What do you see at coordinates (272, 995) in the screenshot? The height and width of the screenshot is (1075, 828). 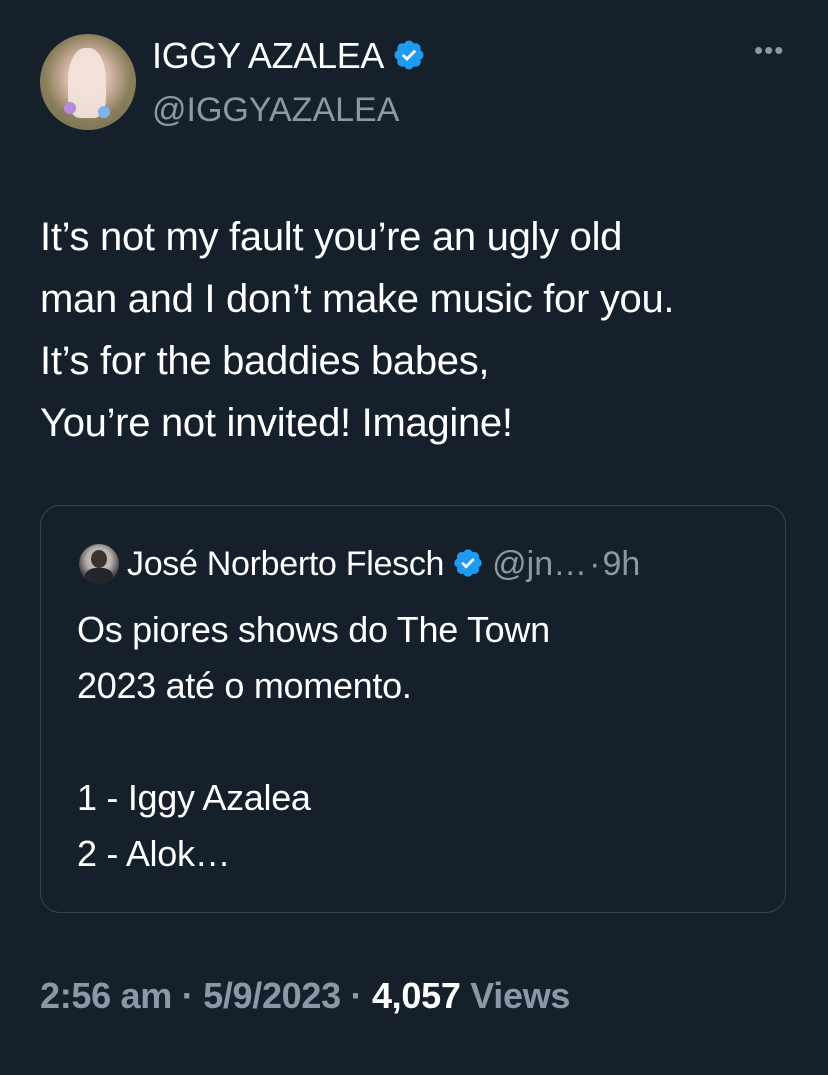 I see `tweet-date: 5/9/2023` at bounding box center [272, 995].